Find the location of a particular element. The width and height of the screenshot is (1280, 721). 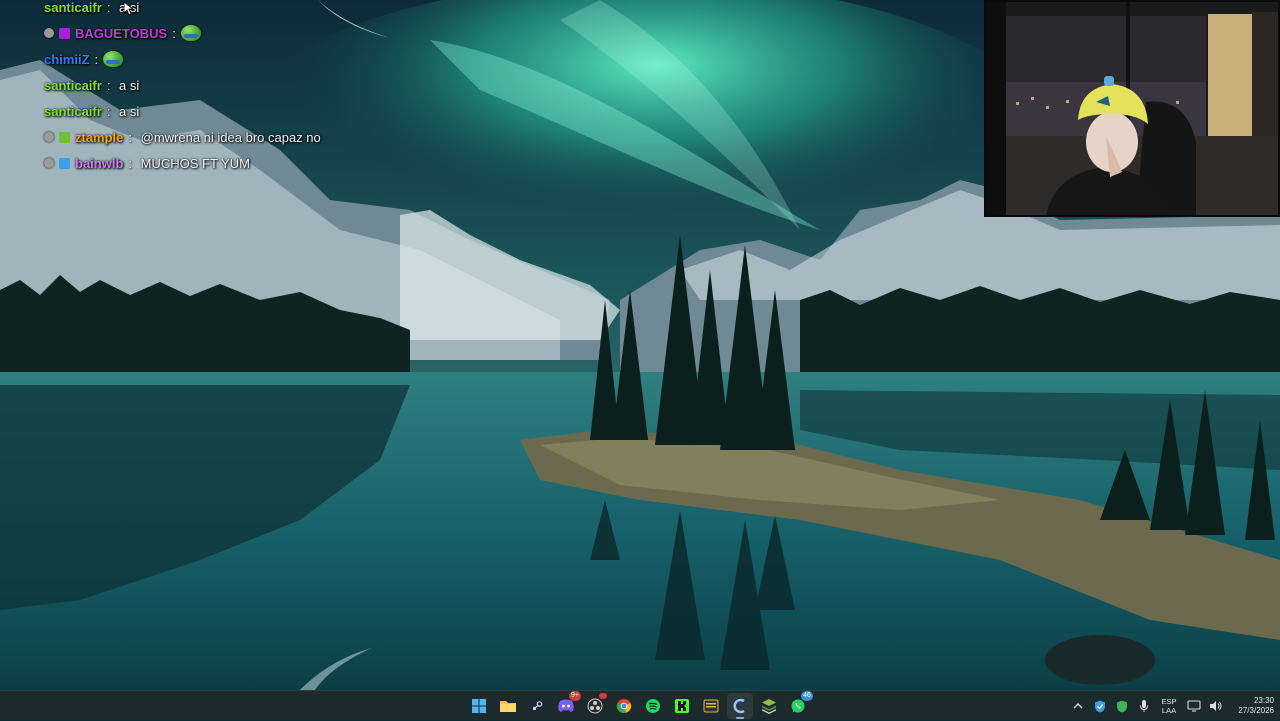

discord-icon: 9+ is located at coordinates (567, 705).